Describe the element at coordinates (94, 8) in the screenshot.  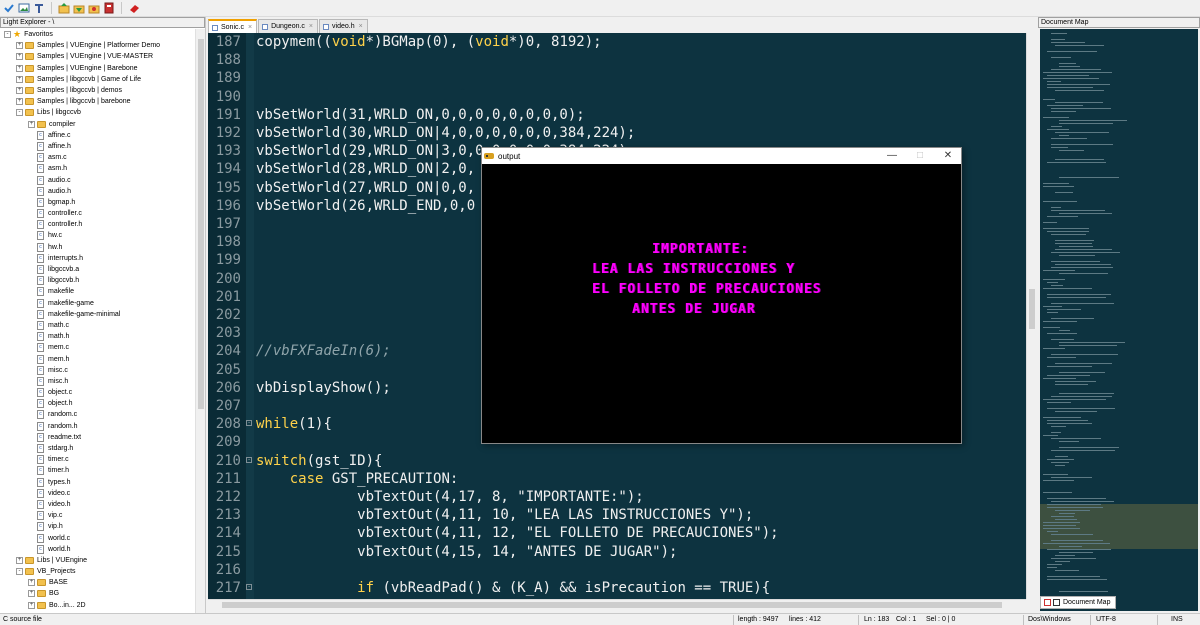
I see `folder-star-icon` at that location.